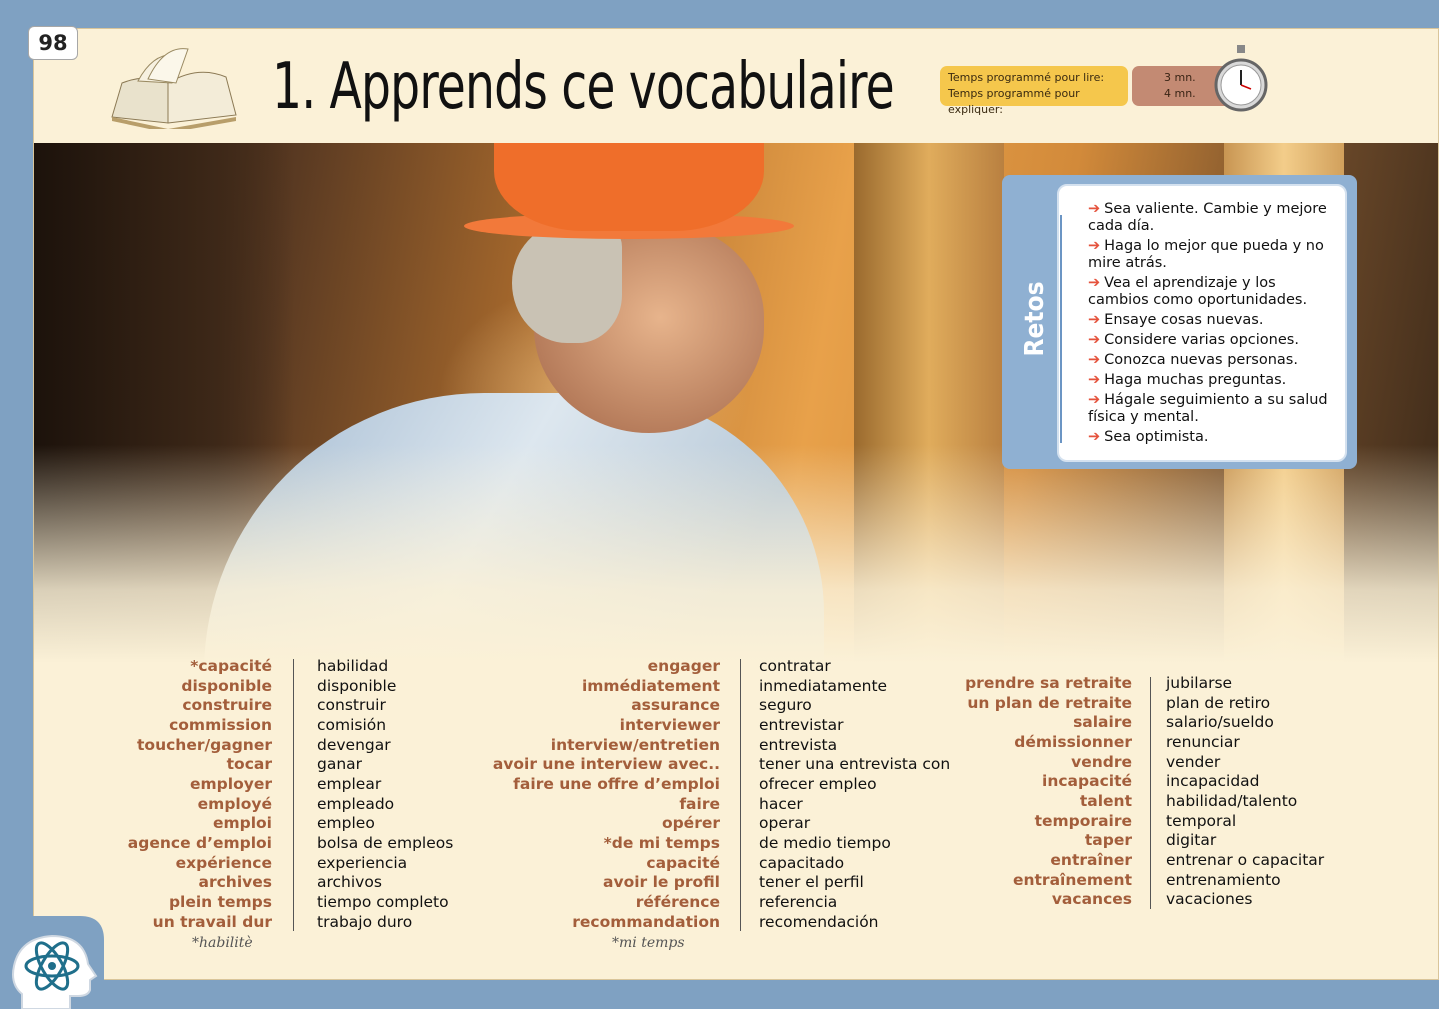 Image resolution: width=1439 pixels, height=1009 pixels. What do you see at coordinates (352, 724) in the screenshot?
I see `vocab-term: comisión` at bounding box center [352, 724].